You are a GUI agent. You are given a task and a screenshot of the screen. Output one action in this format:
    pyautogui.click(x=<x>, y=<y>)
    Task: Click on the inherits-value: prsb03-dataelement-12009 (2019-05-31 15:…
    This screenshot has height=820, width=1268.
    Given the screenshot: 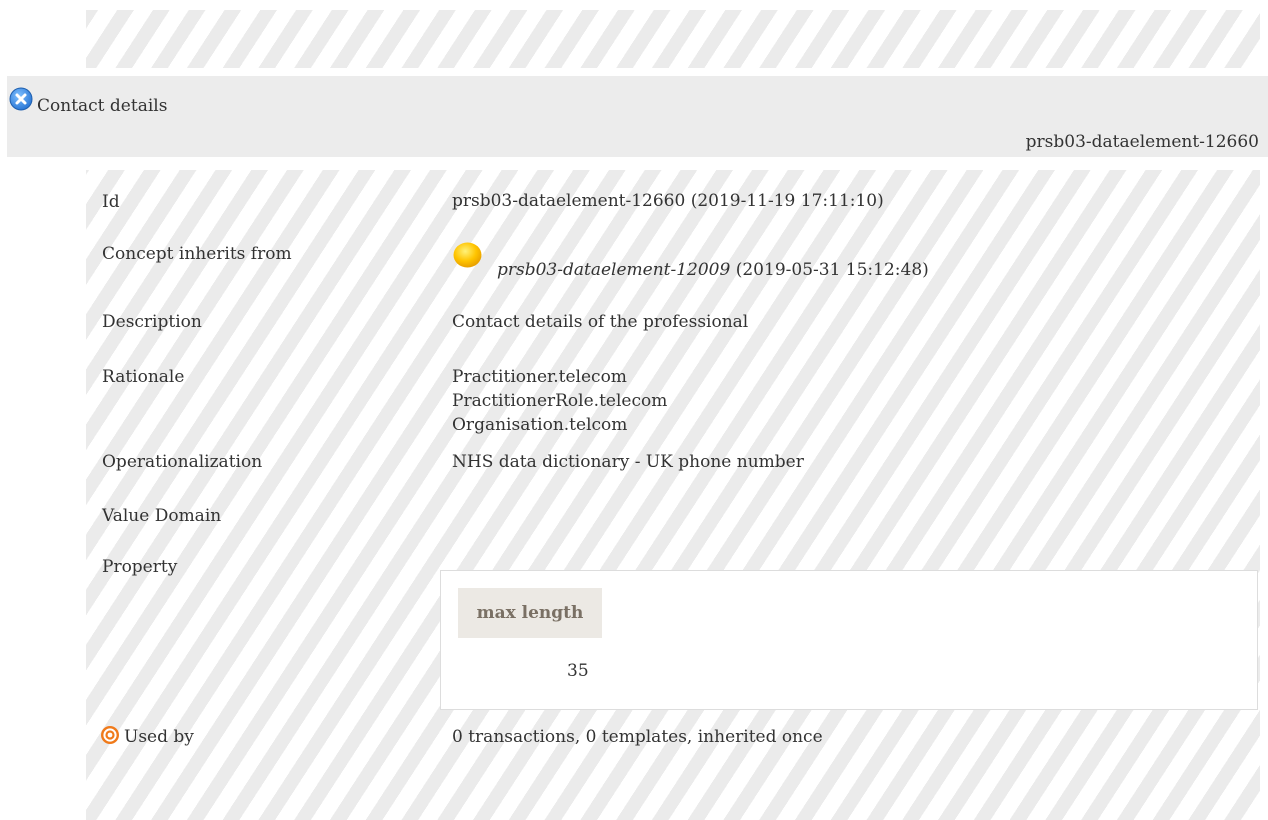 What is the action you would take?
    pyautogui.click(x=713, y=270)
    